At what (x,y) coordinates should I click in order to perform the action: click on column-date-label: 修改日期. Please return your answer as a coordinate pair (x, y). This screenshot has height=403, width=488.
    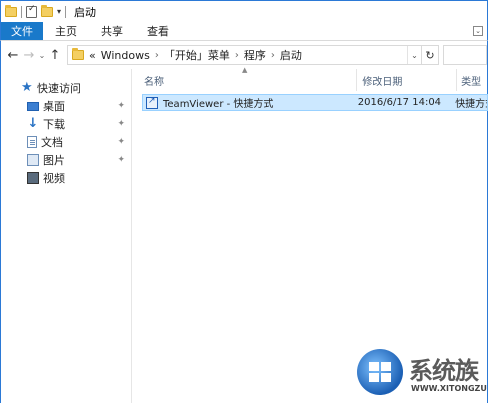
    Looking at the image, I should click on (382, 82).